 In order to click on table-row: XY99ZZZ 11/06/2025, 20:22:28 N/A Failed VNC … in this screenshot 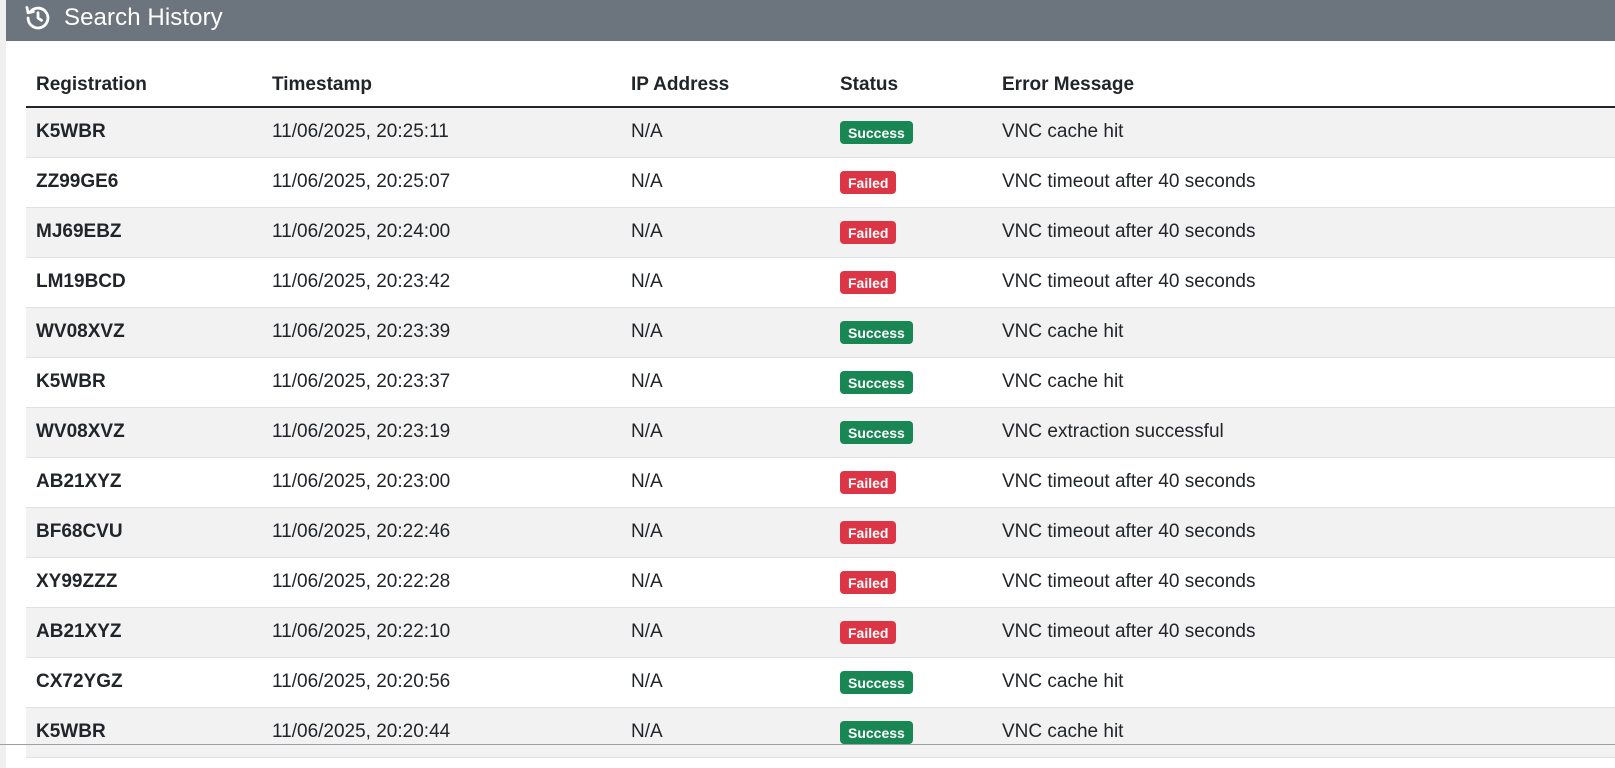, I will do `click(820, 582)`.